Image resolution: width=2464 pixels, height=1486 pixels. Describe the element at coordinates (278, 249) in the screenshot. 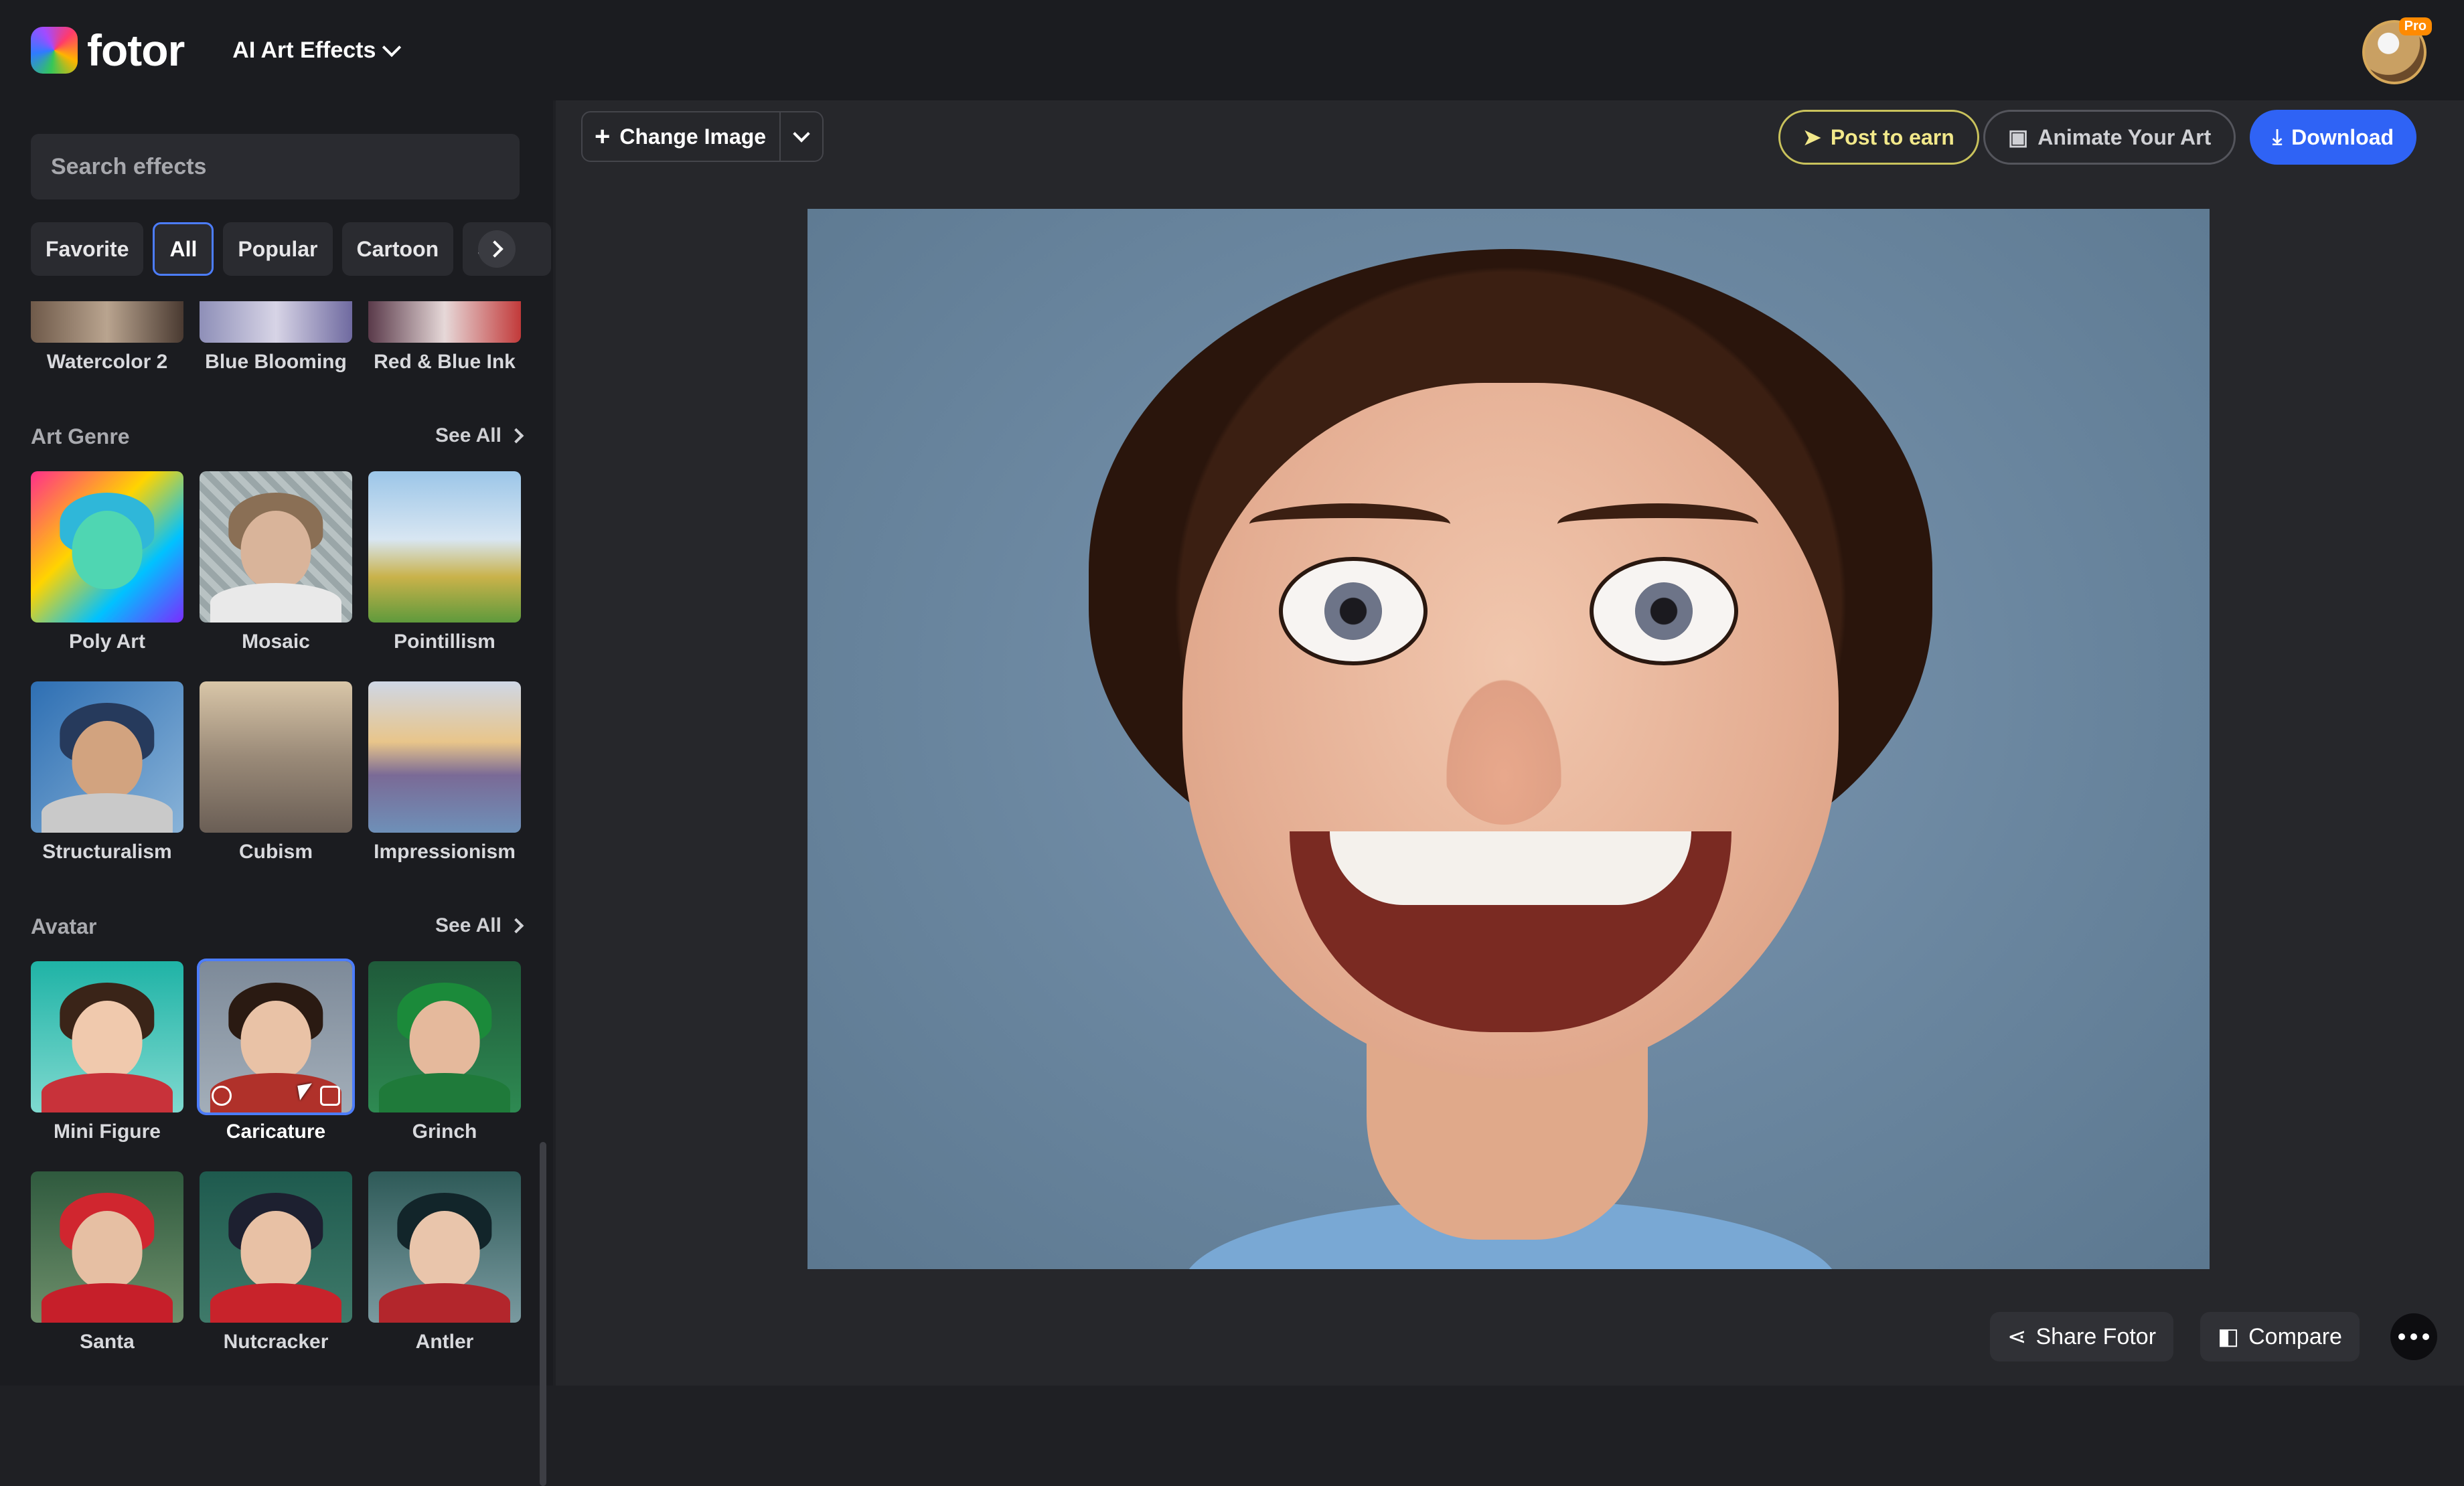

I see `chip-popular: Popular` at that location.